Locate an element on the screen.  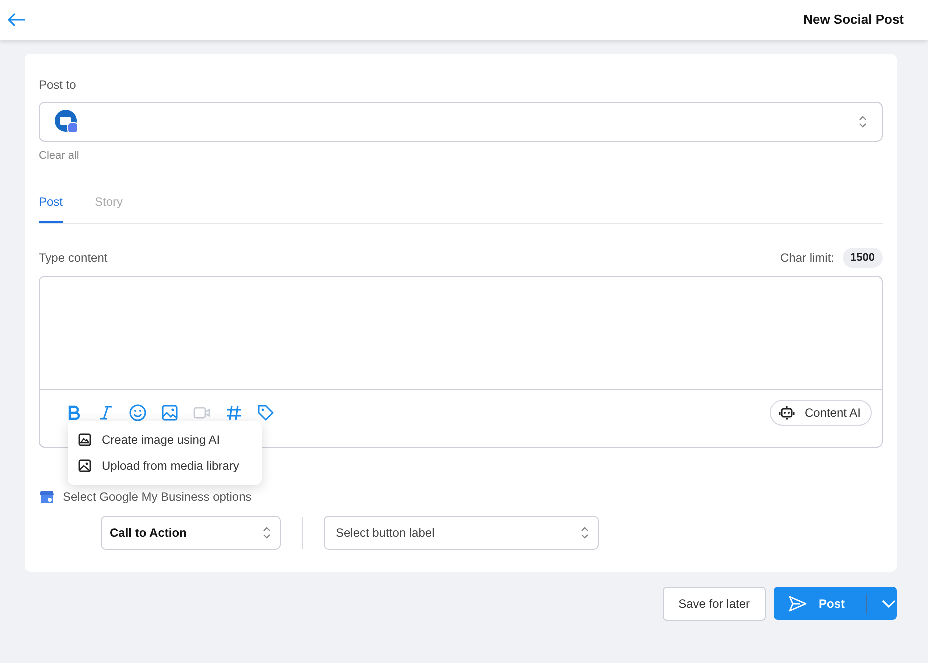
call-to-action-select: Call to Action is located at coordinates (191, 533).